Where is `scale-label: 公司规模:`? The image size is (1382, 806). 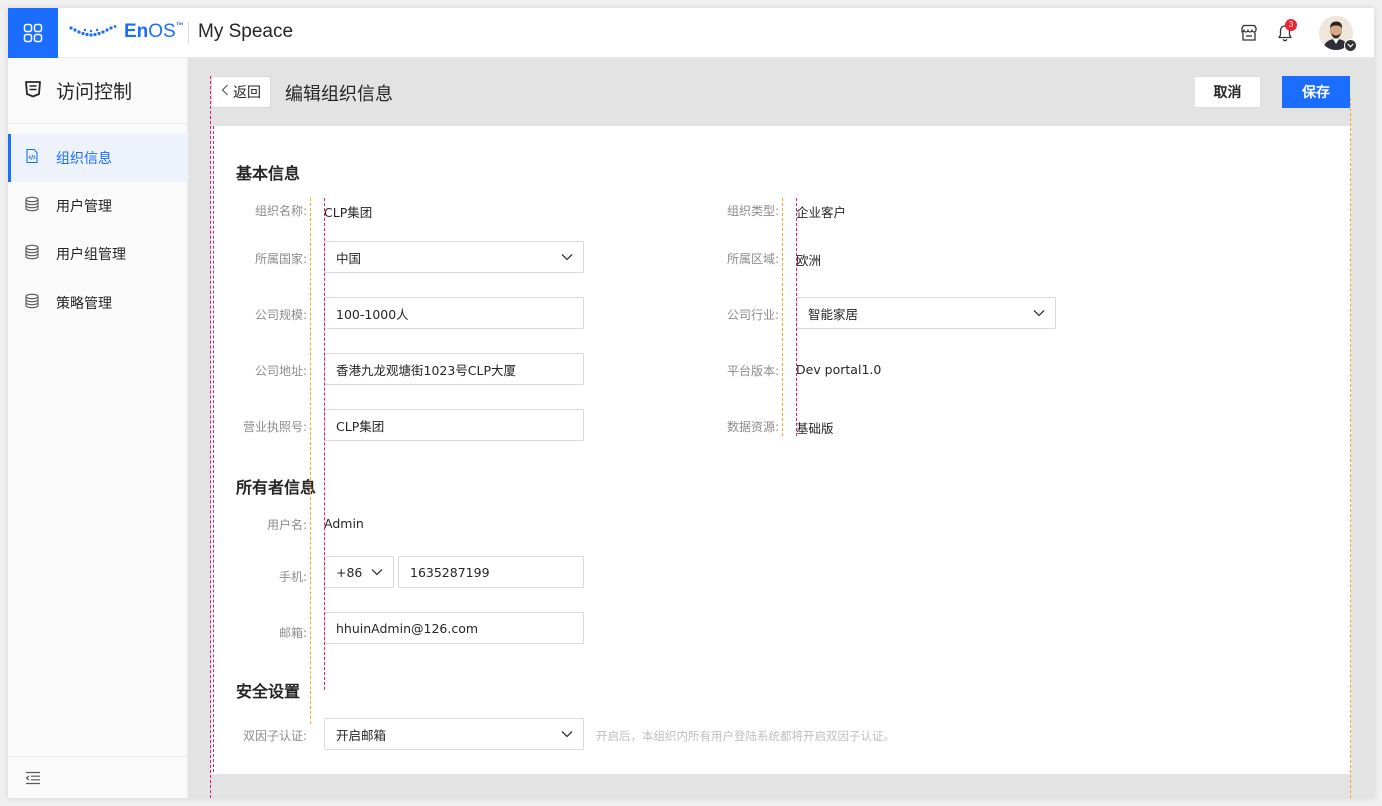
scale-label: 公司规模: is located at coordinates (280, 315).